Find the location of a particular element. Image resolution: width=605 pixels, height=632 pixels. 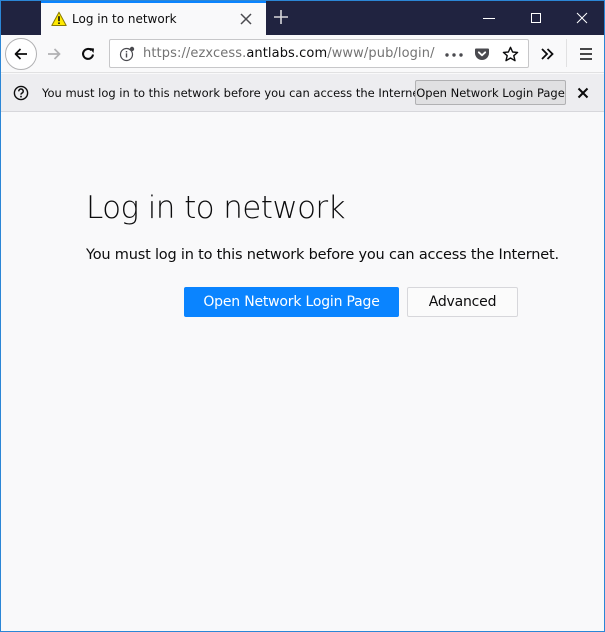

open-network-login-page-button: Open Network Login Page is located at coordinates (291, 302).